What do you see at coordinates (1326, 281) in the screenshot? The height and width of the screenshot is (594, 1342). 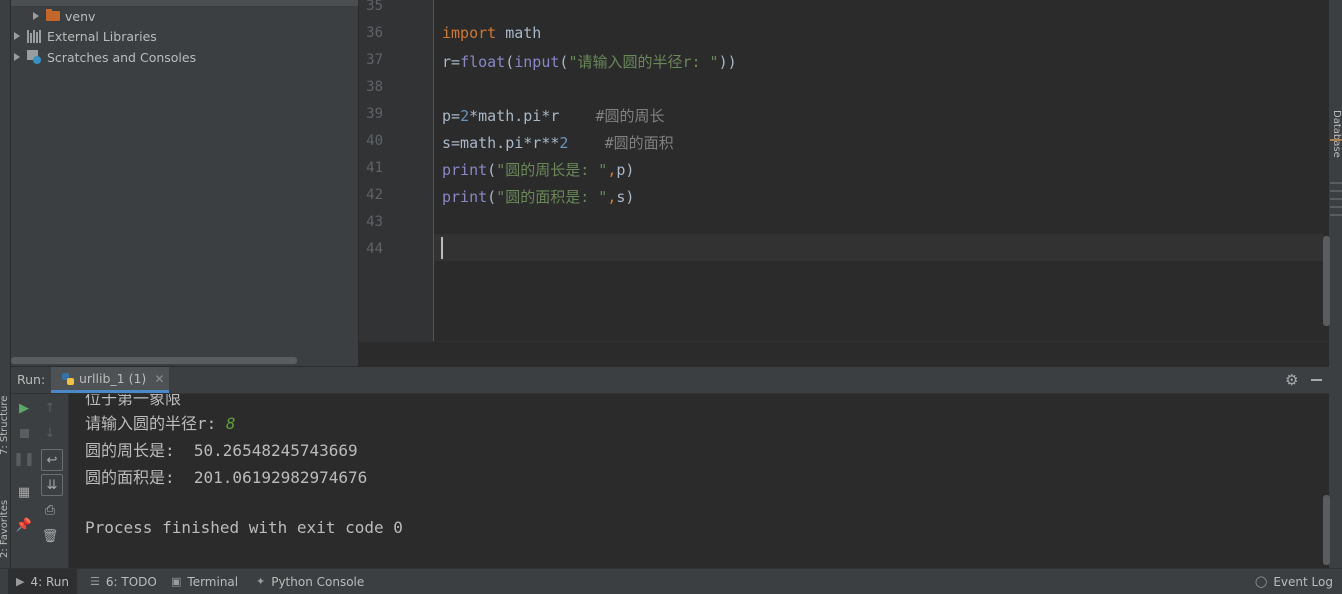 I see `editor-vertical-scrollbar` at bounding box center [1326, 281].